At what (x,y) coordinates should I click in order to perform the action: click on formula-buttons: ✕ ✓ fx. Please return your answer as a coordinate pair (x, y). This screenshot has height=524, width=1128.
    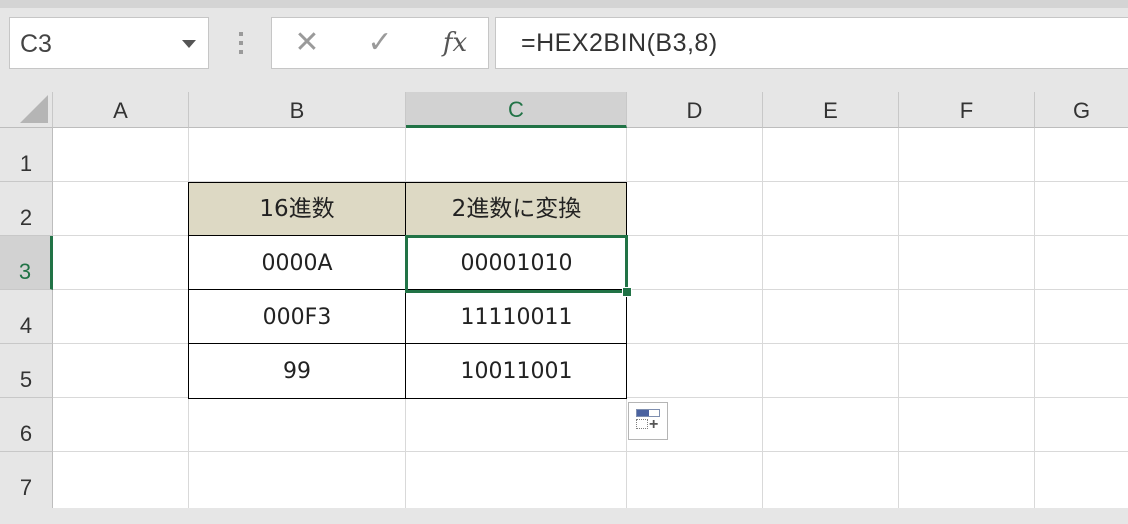
    Looking at the image, I should click on (380, 43).